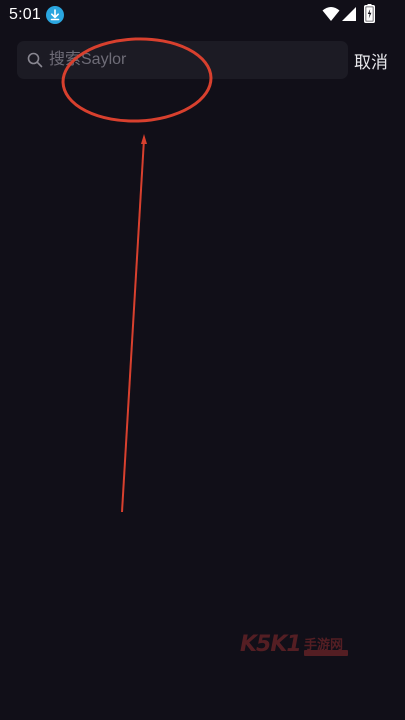 The image size is (405, 720). Describe the element at coordinates (144, 139) in the screenshot. I see `annotation-arrowhead` at that location.